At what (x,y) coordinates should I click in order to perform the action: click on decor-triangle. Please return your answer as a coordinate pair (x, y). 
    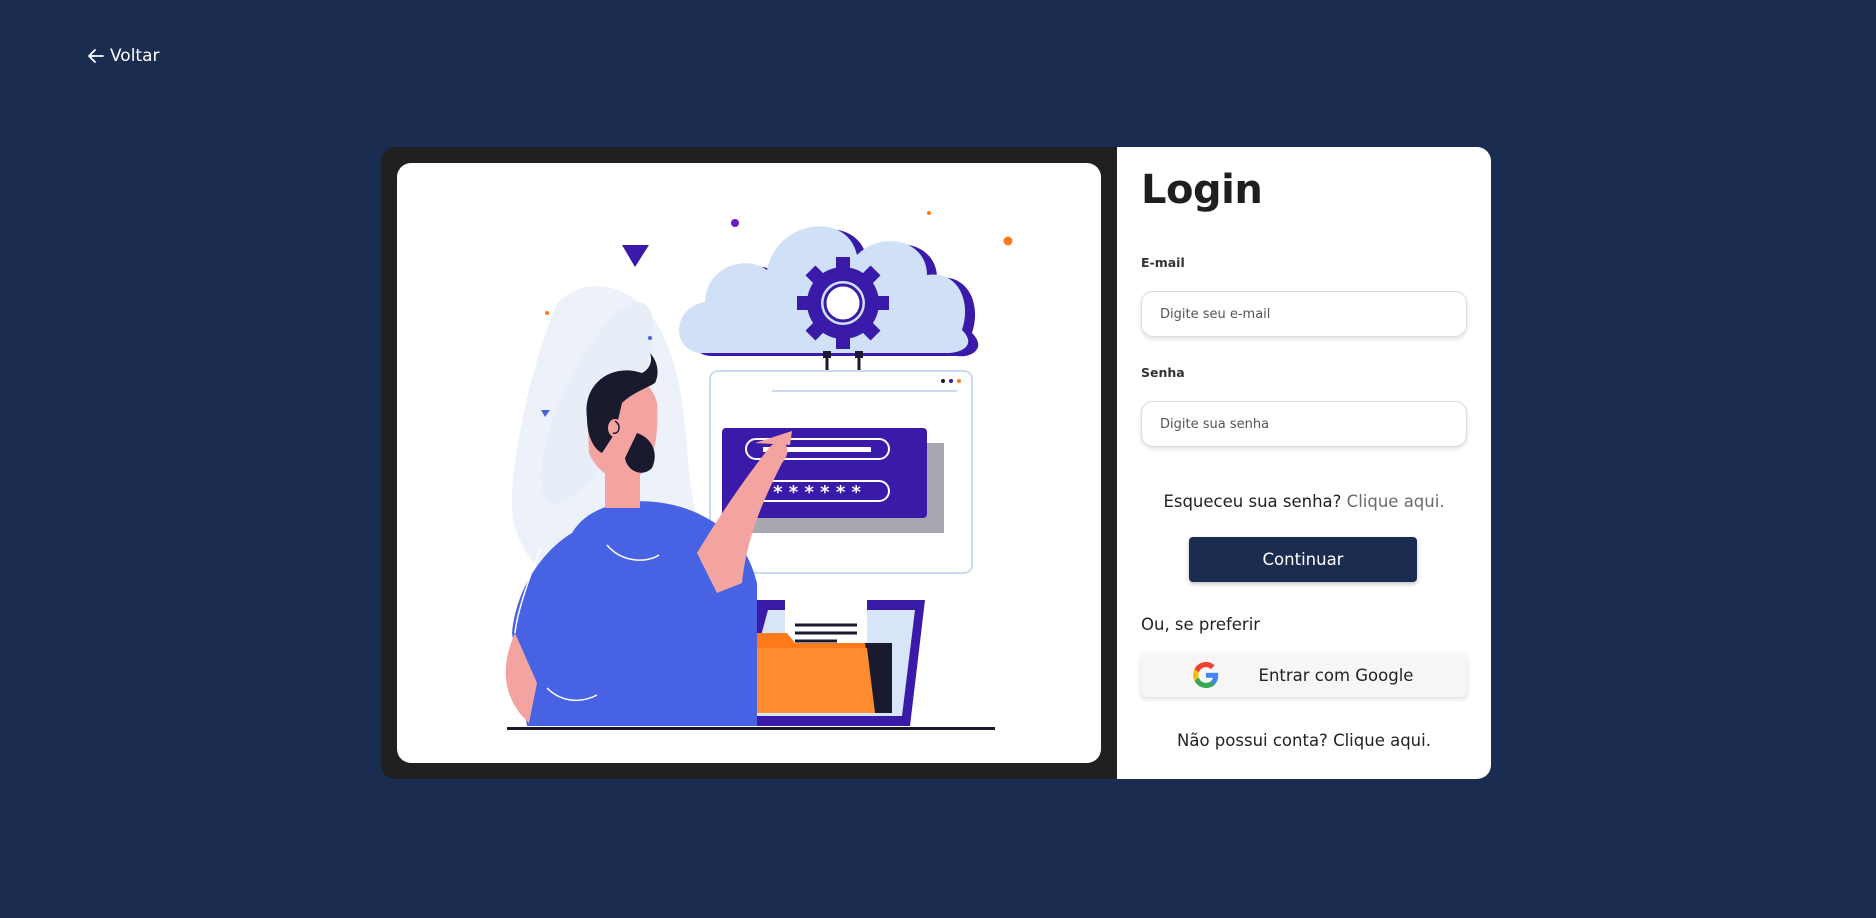
    Looking at the image, I should click on (635, 256).